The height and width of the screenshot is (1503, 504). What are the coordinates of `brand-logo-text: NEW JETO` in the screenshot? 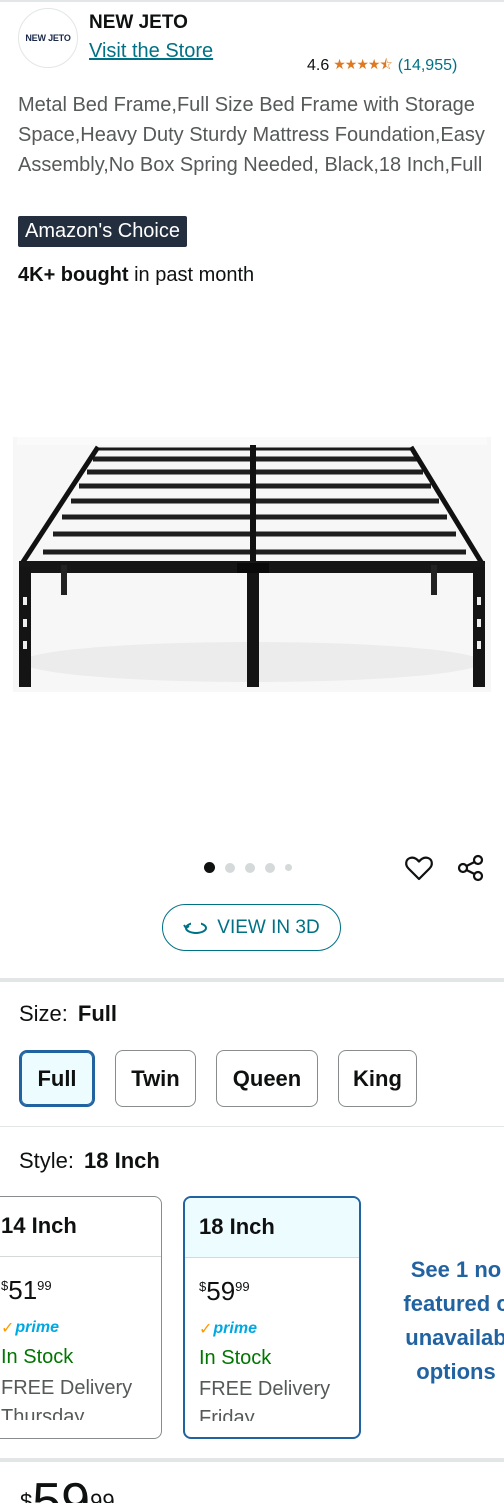 It's located at (48, 38).